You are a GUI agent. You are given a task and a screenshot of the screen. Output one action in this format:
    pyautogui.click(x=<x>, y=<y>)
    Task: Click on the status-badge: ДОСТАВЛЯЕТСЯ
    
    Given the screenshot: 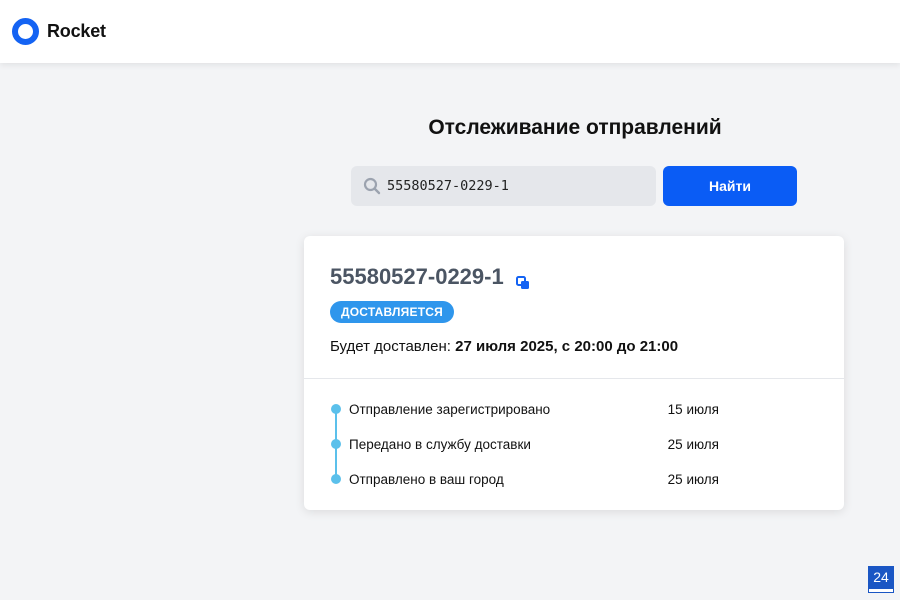 What is the action you would take?
    pyautogui.click(x=392, y=312)
    